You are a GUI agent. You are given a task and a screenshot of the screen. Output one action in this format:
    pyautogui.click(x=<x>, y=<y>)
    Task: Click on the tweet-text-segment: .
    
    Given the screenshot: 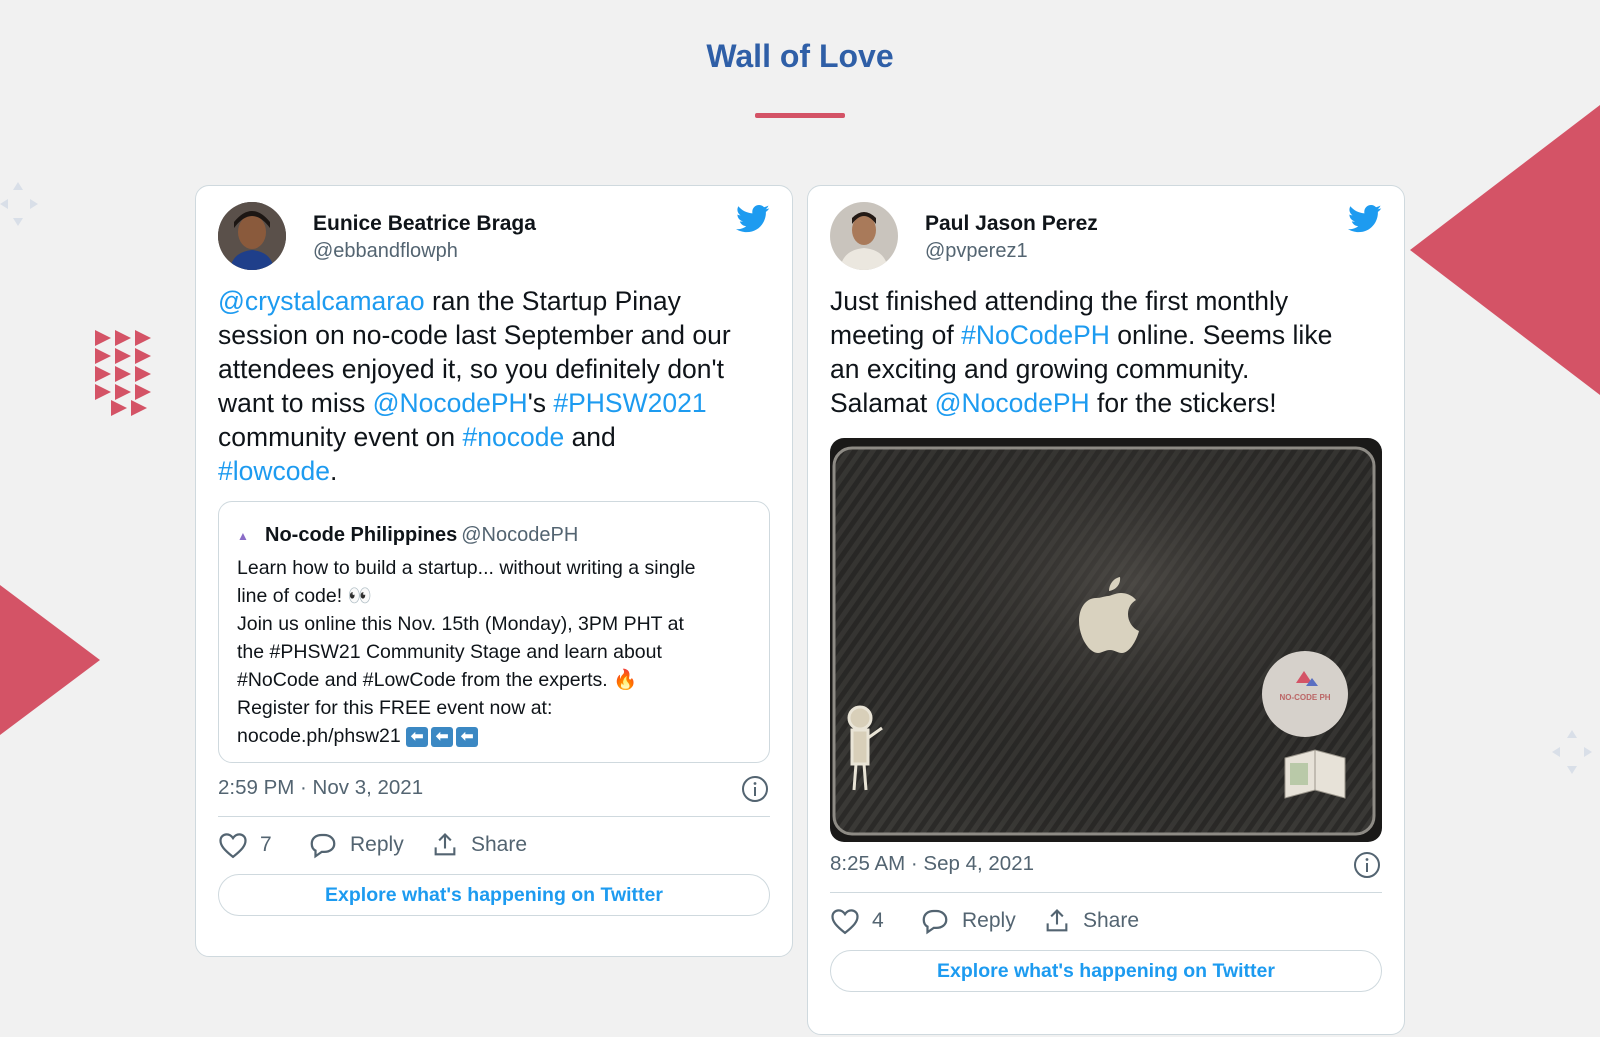 What is the action you would take?
    pyautogui.click(x=333, y=471)
    